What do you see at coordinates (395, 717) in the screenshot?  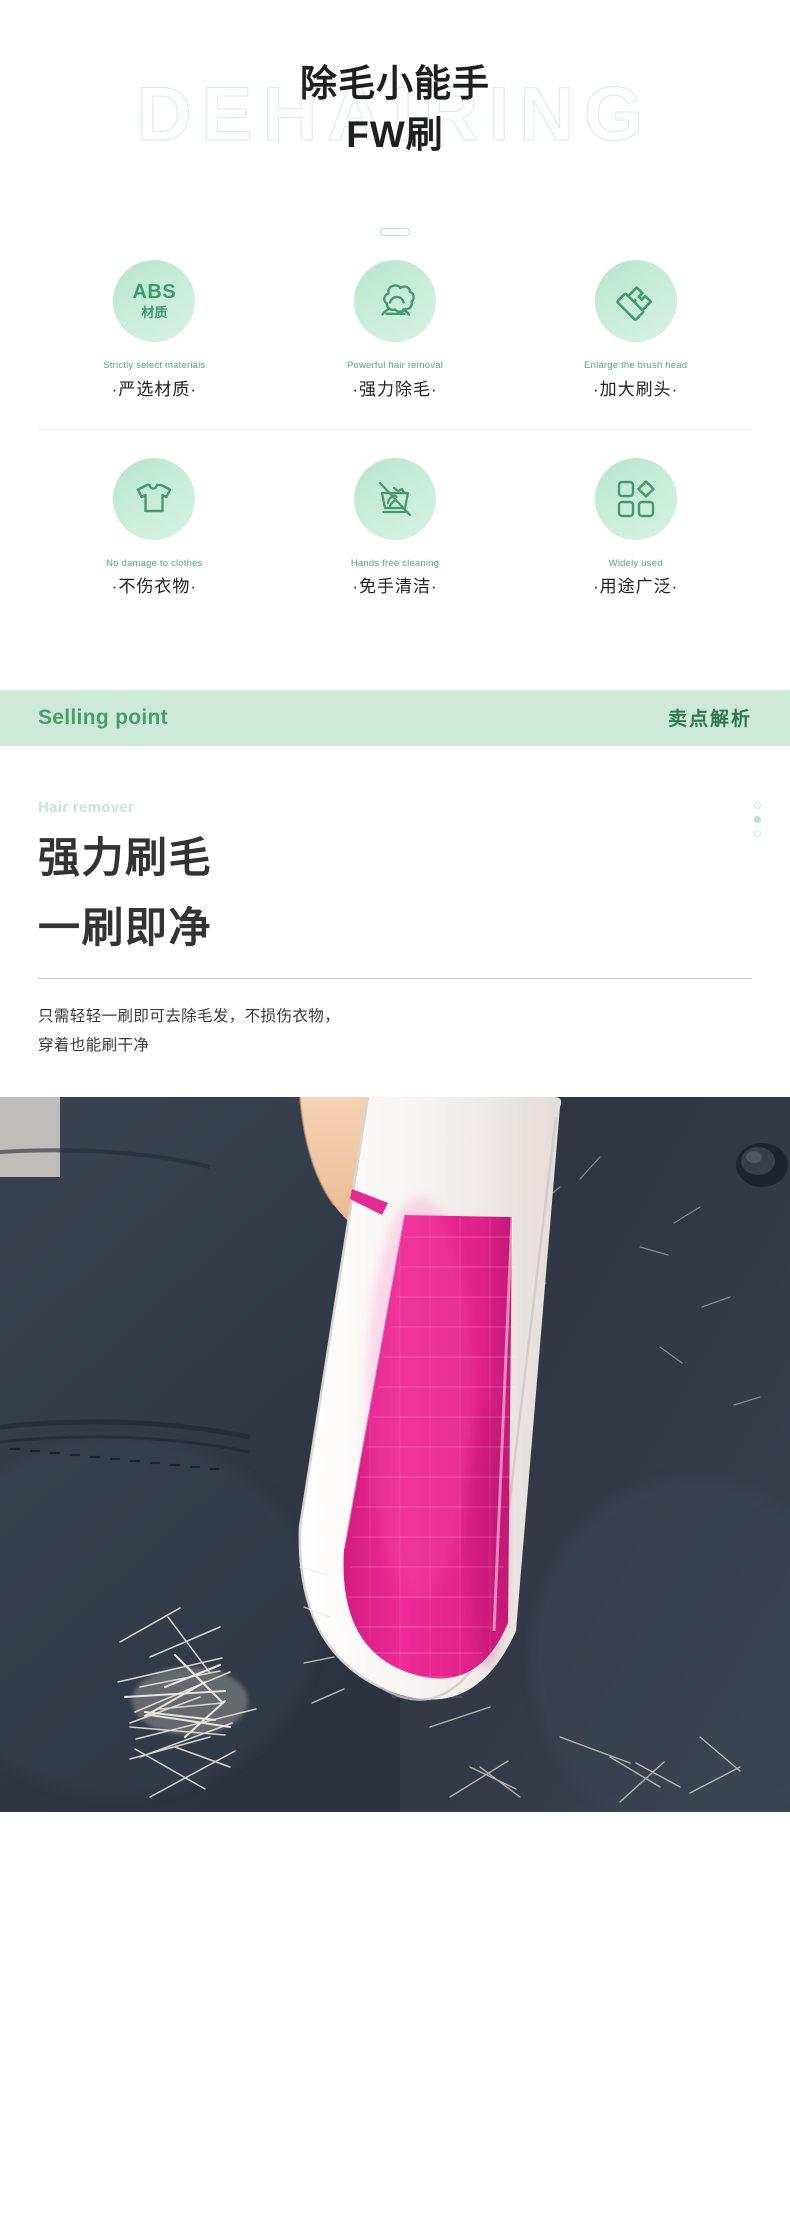 I see `selling-point-banner: Selling point 卖点解析` at bounding box center [395, 717].